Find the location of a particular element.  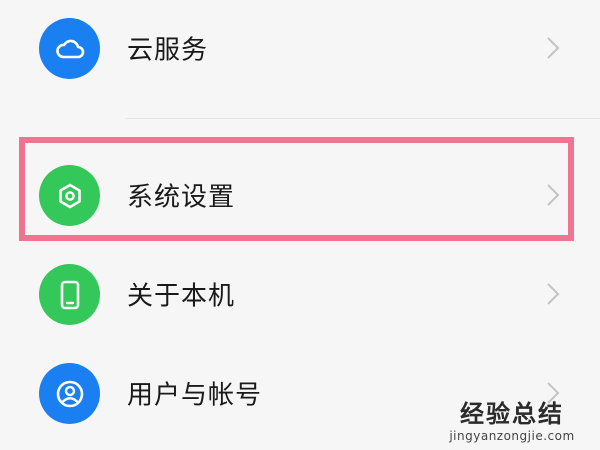

system-settings-icon-badge is located at coordinates (69, 195).